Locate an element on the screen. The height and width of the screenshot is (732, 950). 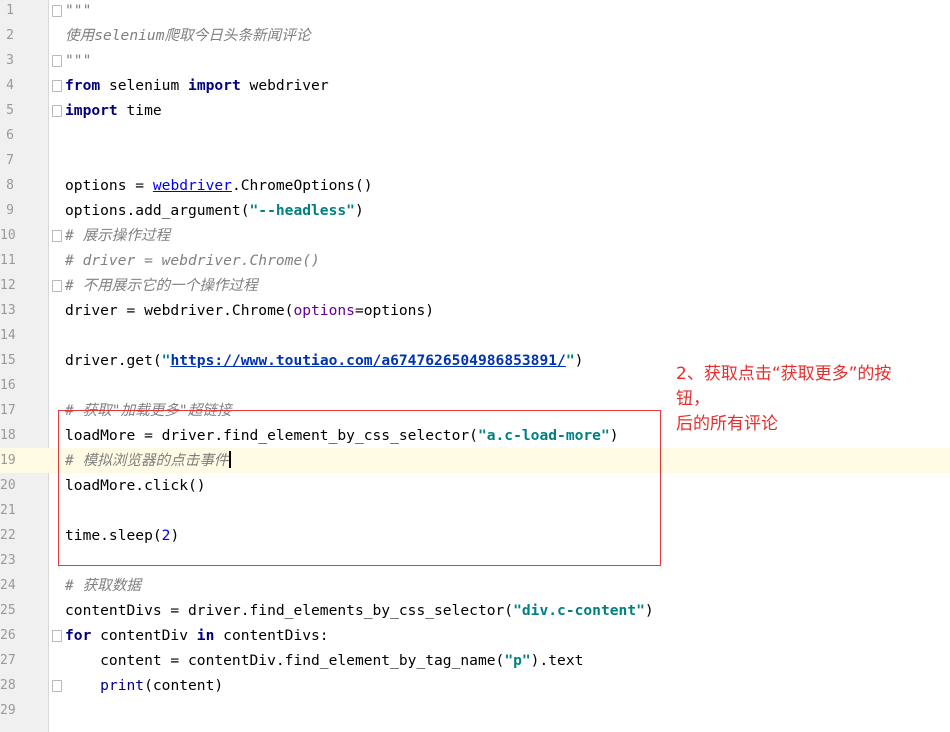
code-token: (content) is located at coordinates (184, 685).